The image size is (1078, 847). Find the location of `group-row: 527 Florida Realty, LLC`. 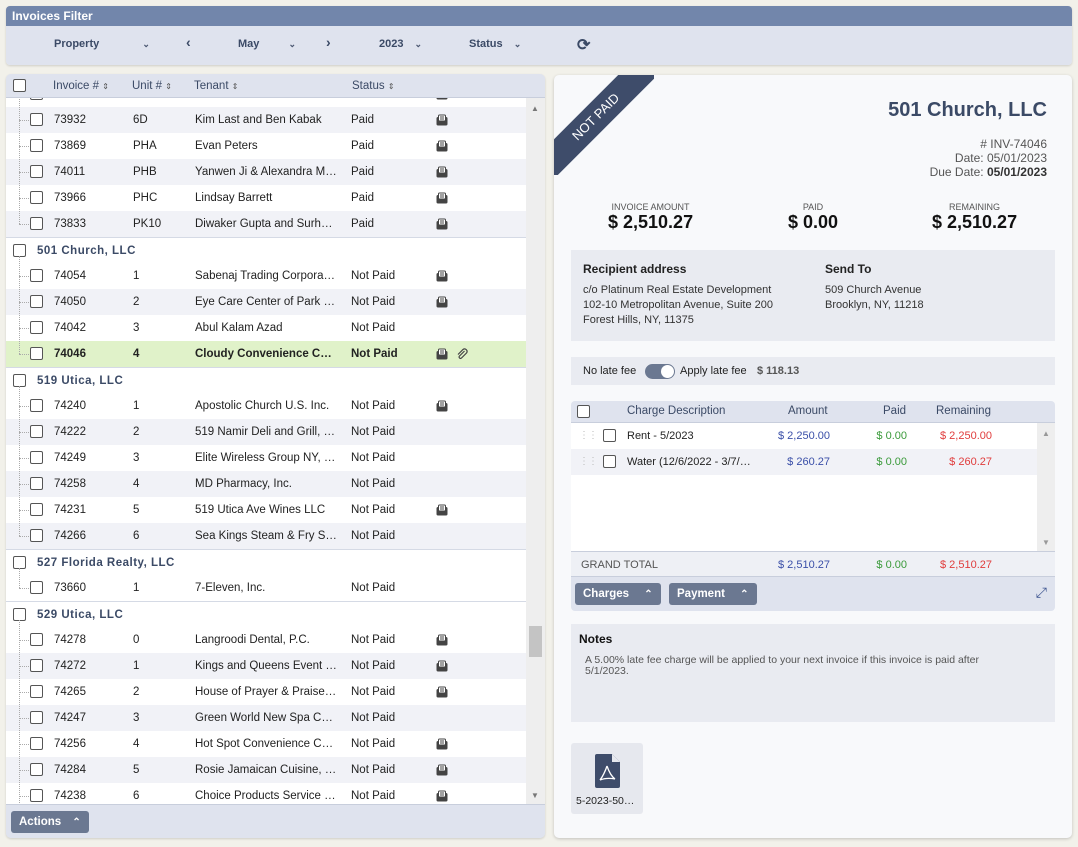

group-row: 527 Florida Realty, LLC is located at coordinates (266, 562).